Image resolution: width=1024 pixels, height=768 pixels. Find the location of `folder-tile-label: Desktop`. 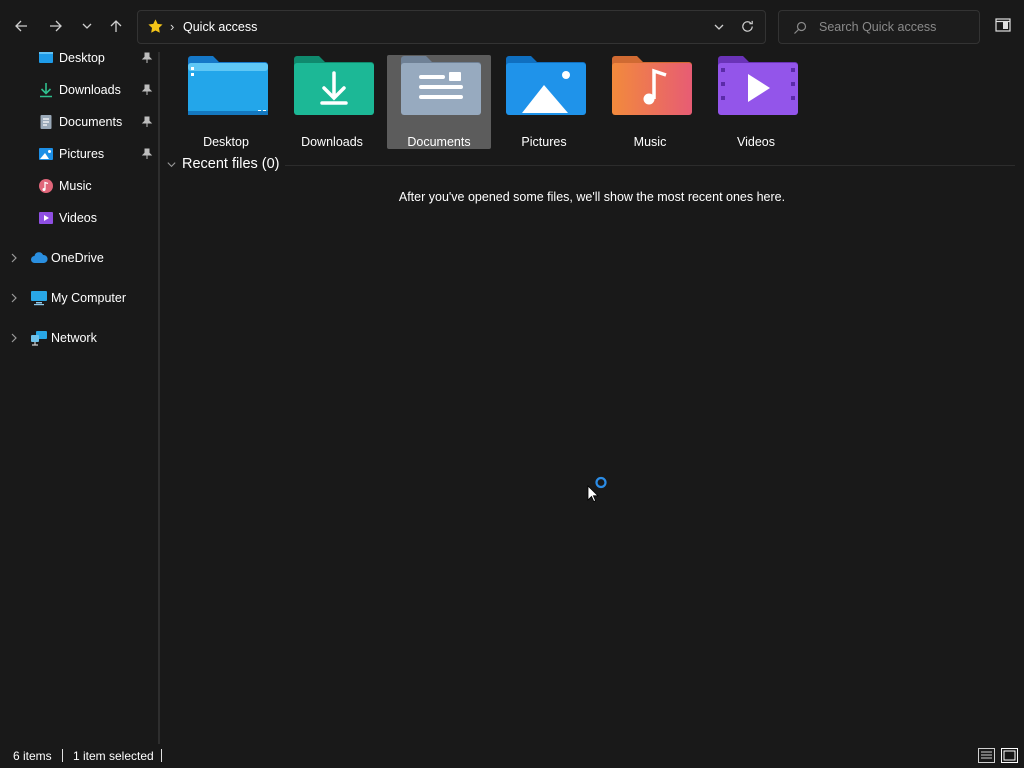

folder-tile-label: Desktop is located at coordinates (226, 142).